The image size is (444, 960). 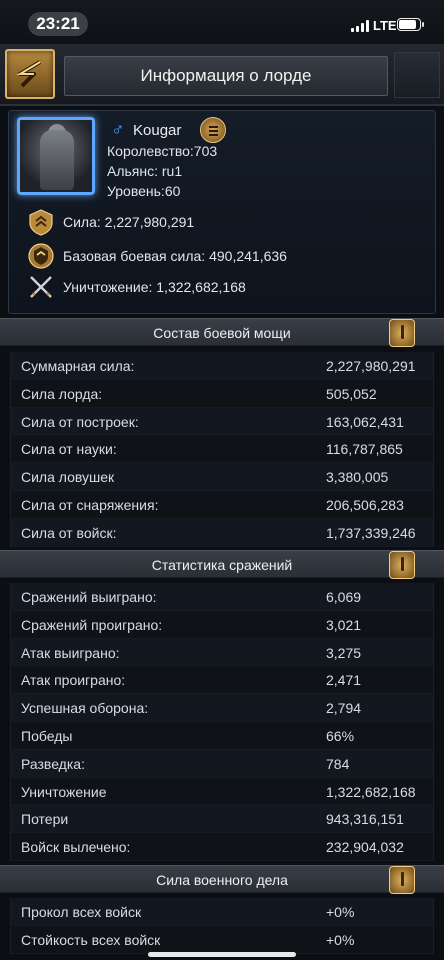 What do you see at coordinates (410, 24) in the screenshot?
I see `battery-icon` at bounding box center [410, 24].